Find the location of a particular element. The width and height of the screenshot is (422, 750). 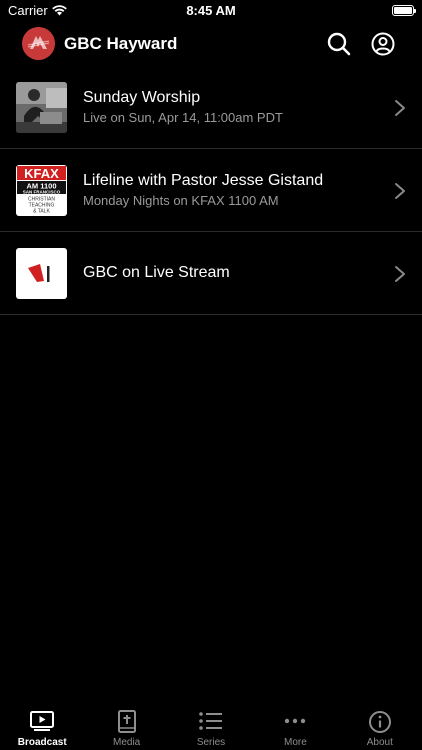

tab-label: Media is located at coordinates (126, 742).